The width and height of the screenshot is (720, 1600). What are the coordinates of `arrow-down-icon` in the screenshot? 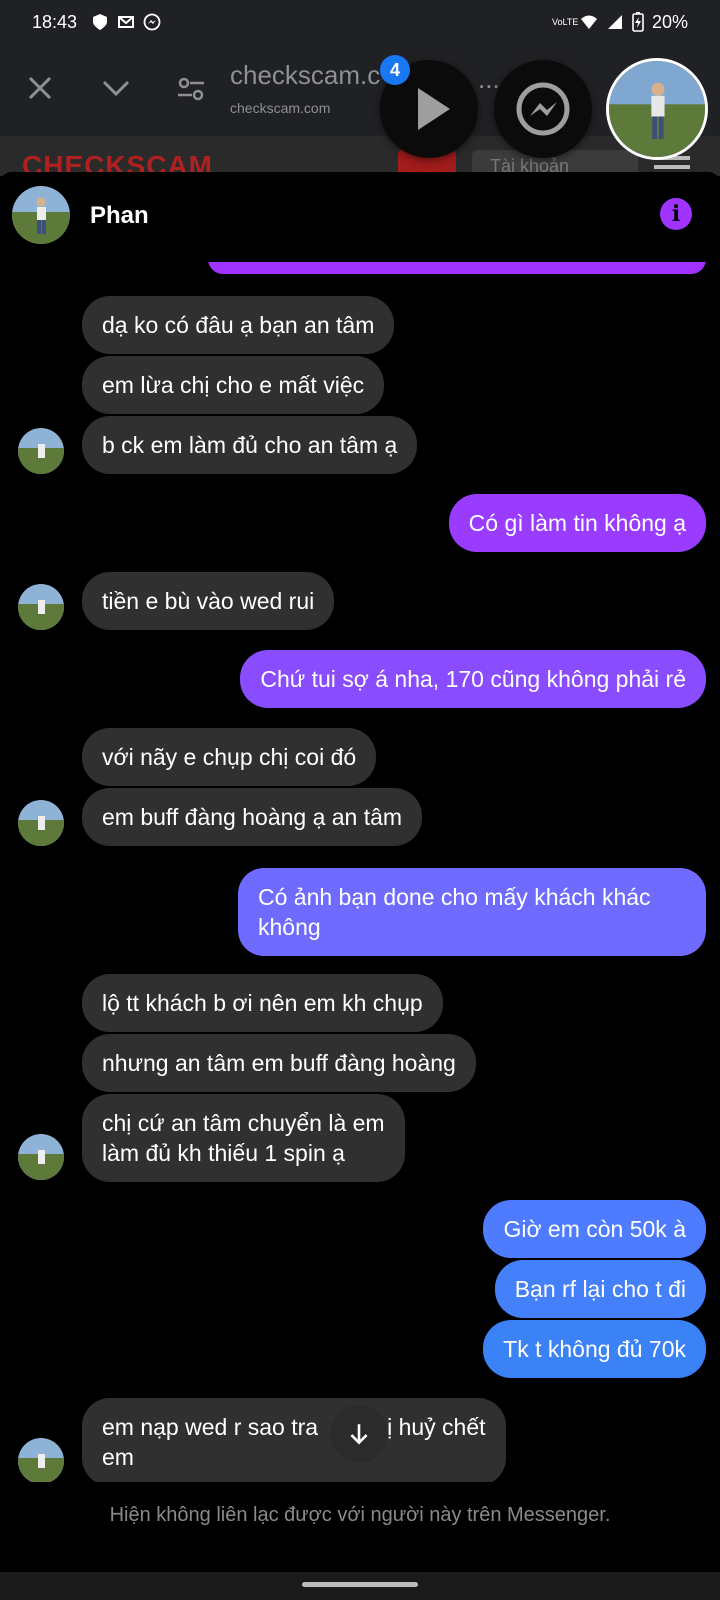 It's located at (359, 1434).